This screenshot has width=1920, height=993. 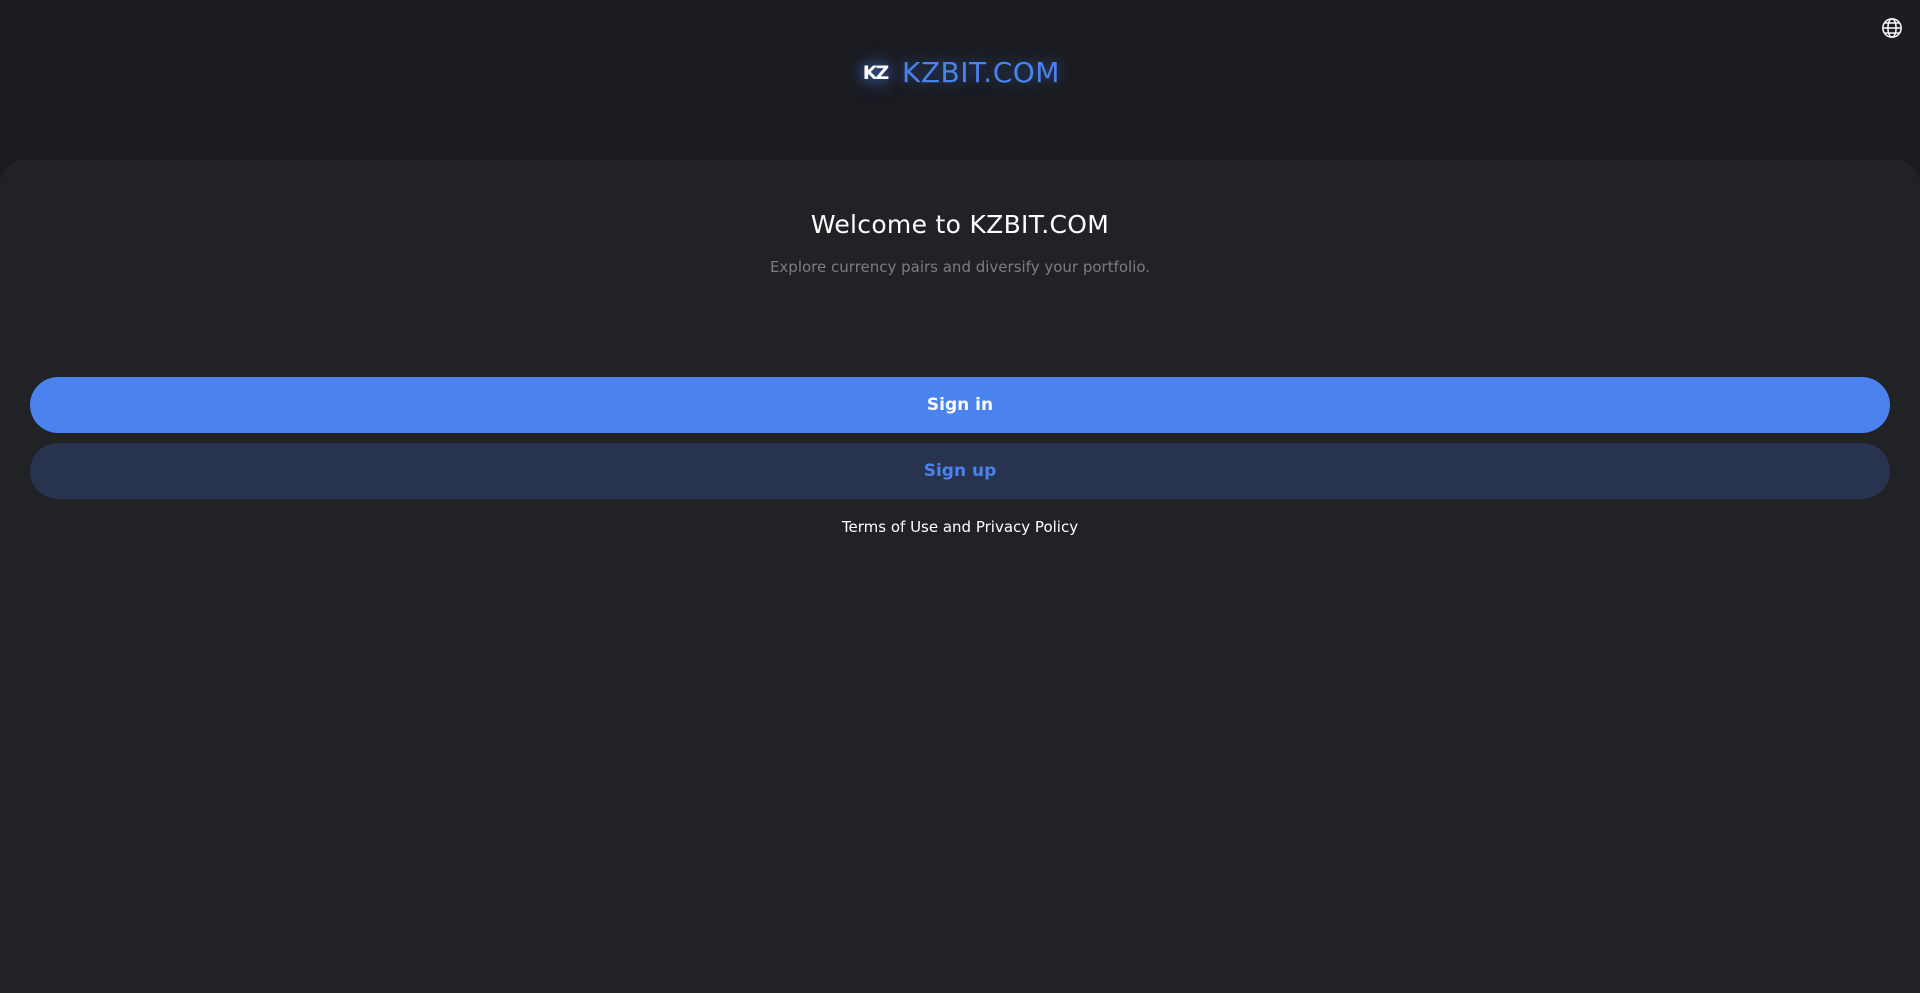 What do you see at coordinates (960, 471) in the screenshot?
I see `sign-up-button: Sign up` at bounding box center [960, 471].